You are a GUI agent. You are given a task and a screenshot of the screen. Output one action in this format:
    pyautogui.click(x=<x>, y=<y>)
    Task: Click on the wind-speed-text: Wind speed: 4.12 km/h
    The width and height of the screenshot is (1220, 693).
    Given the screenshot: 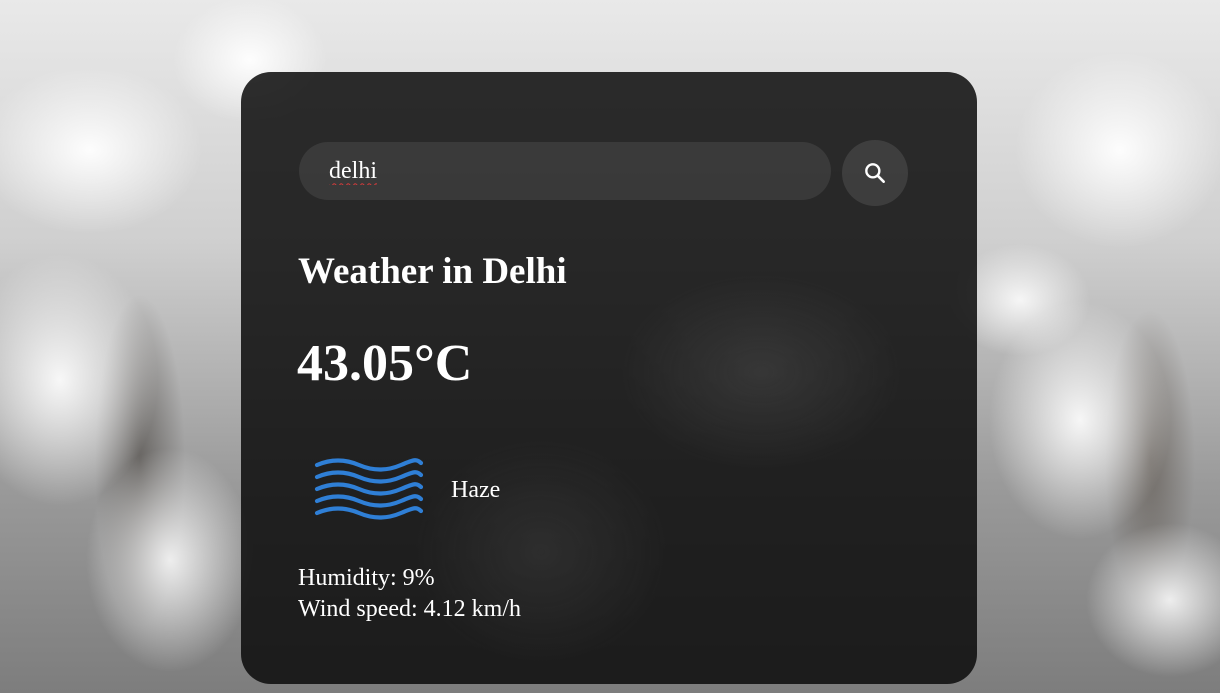 What is the action you would take?
    pyautogui.click(x=410, y=609)
    